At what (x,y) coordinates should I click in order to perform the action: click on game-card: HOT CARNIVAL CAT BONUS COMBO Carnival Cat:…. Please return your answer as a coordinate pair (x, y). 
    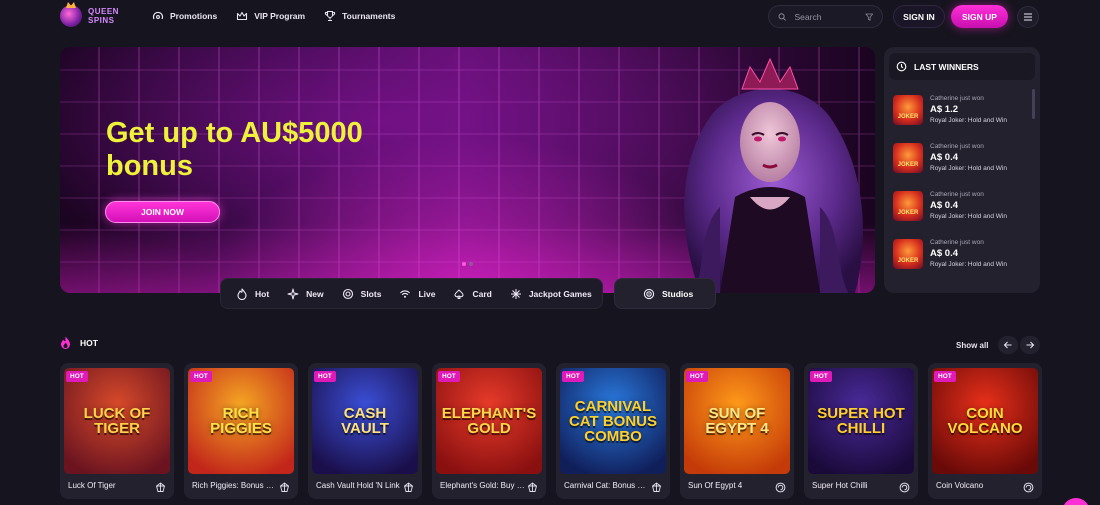
    Looking at the image, I should click on (613, 431).